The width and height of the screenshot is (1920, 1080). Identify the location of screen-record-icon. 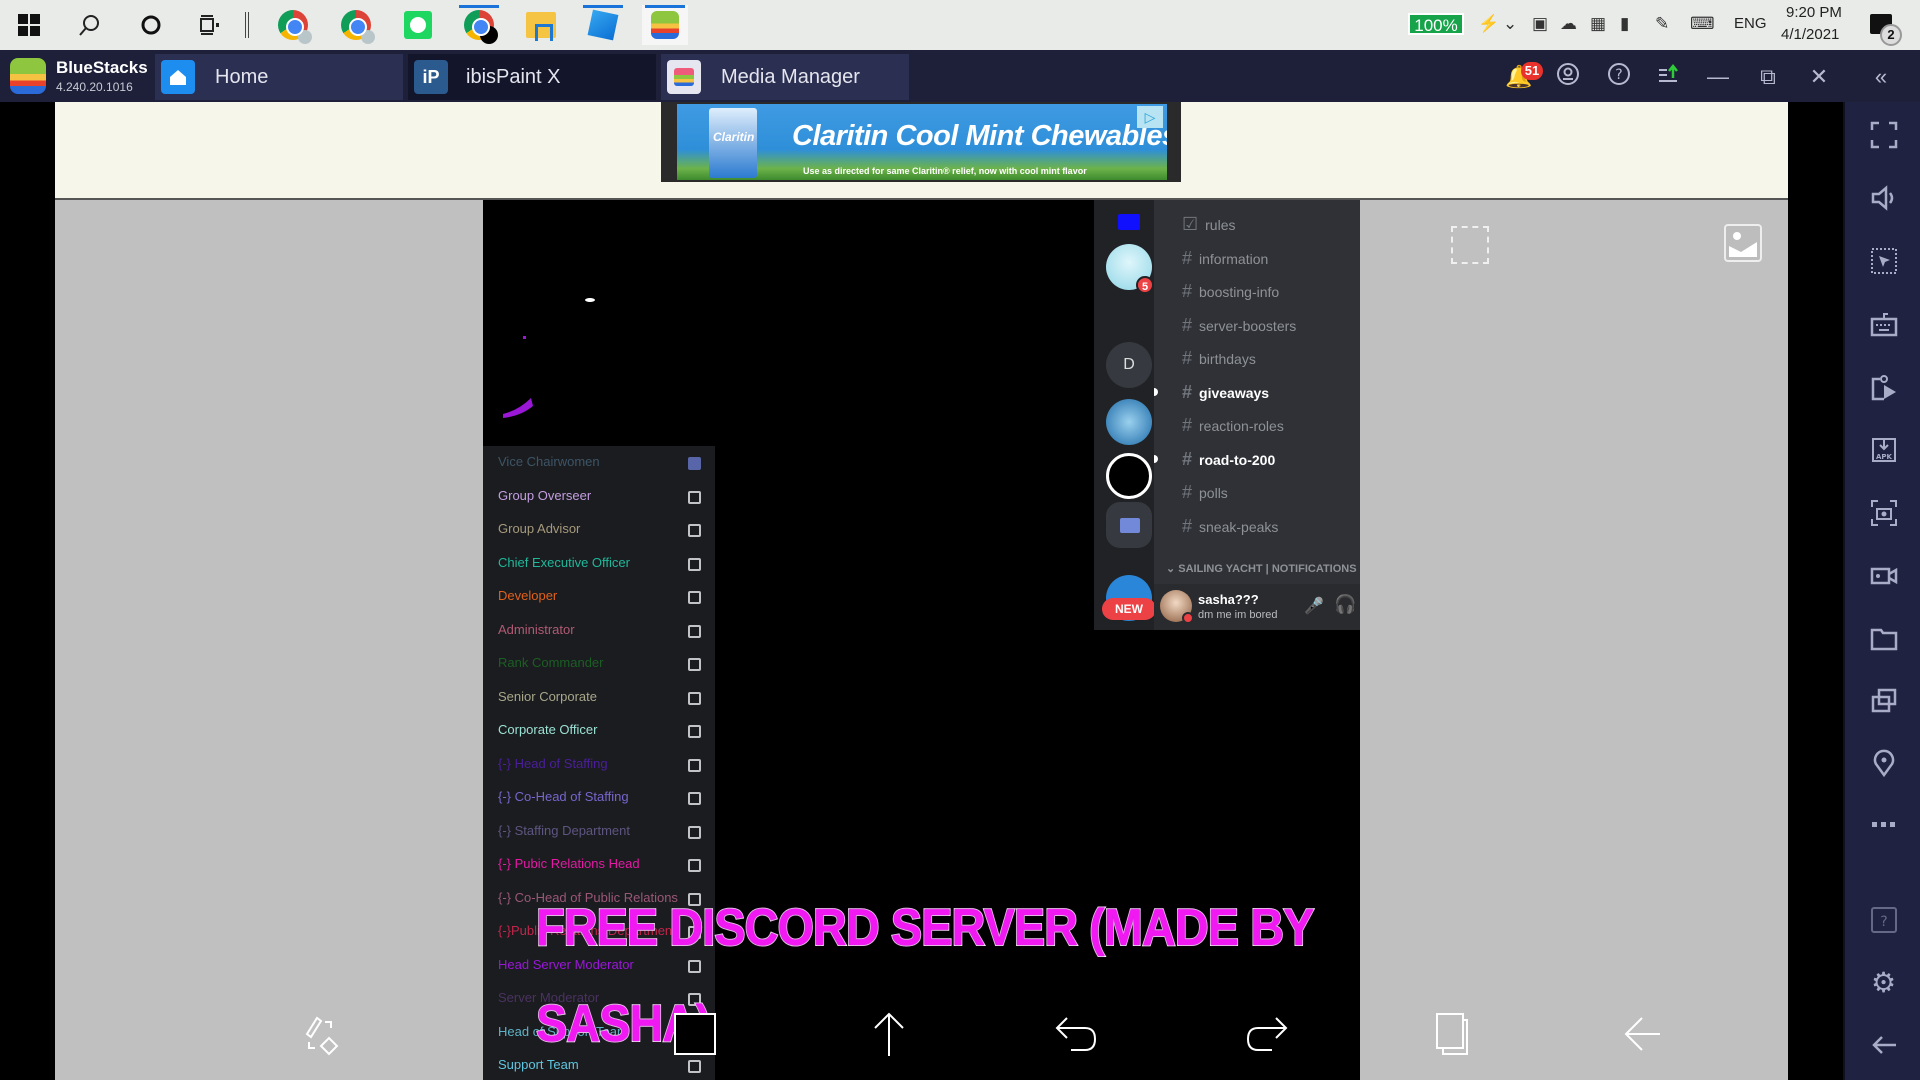
(1882, 576).